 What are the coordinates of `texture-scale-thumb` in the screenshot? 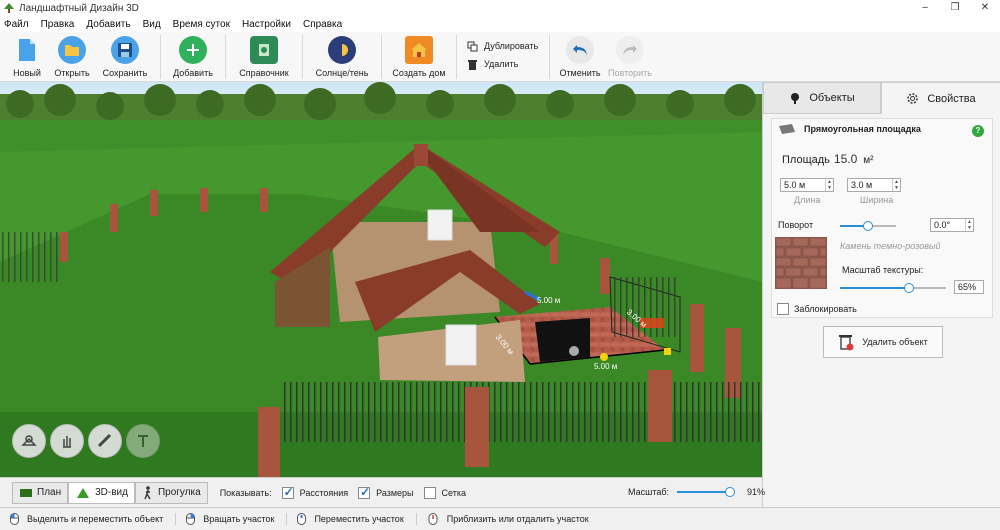 It's located at (909, 288).